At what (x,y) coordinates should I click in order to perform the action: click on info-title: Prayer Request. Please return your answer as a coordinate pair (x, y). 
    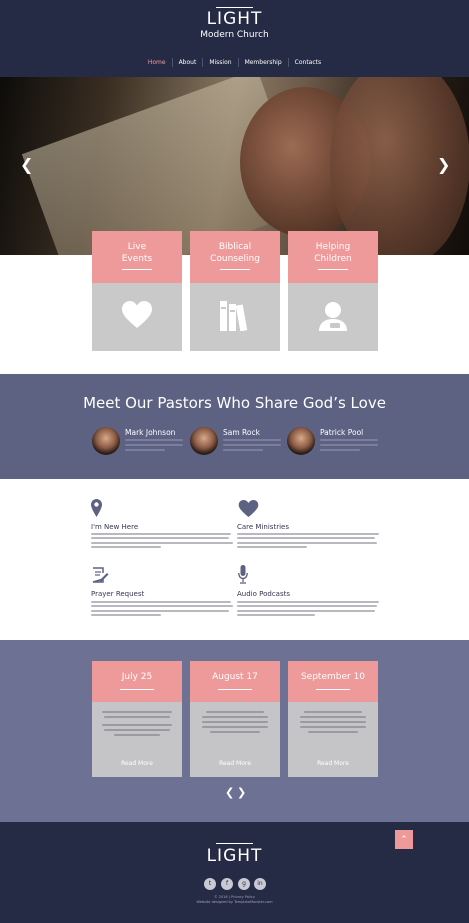
    Looking at the image, I should click on (118, 594).